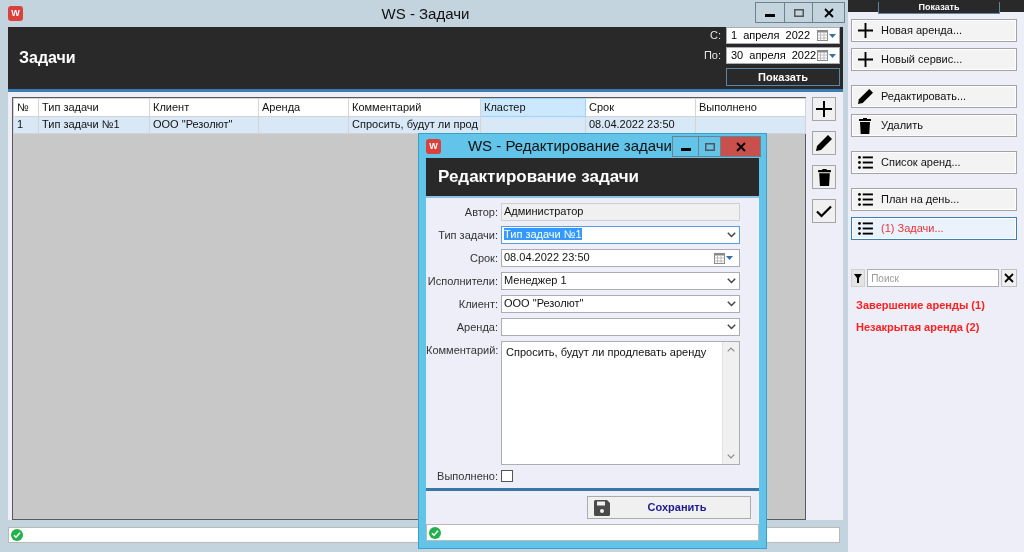 This screenshot has height=552, width=1024. Describe the element at coordinates (468, 235) in the screenshot. I see `field-label: Тип задачи:` at that location.